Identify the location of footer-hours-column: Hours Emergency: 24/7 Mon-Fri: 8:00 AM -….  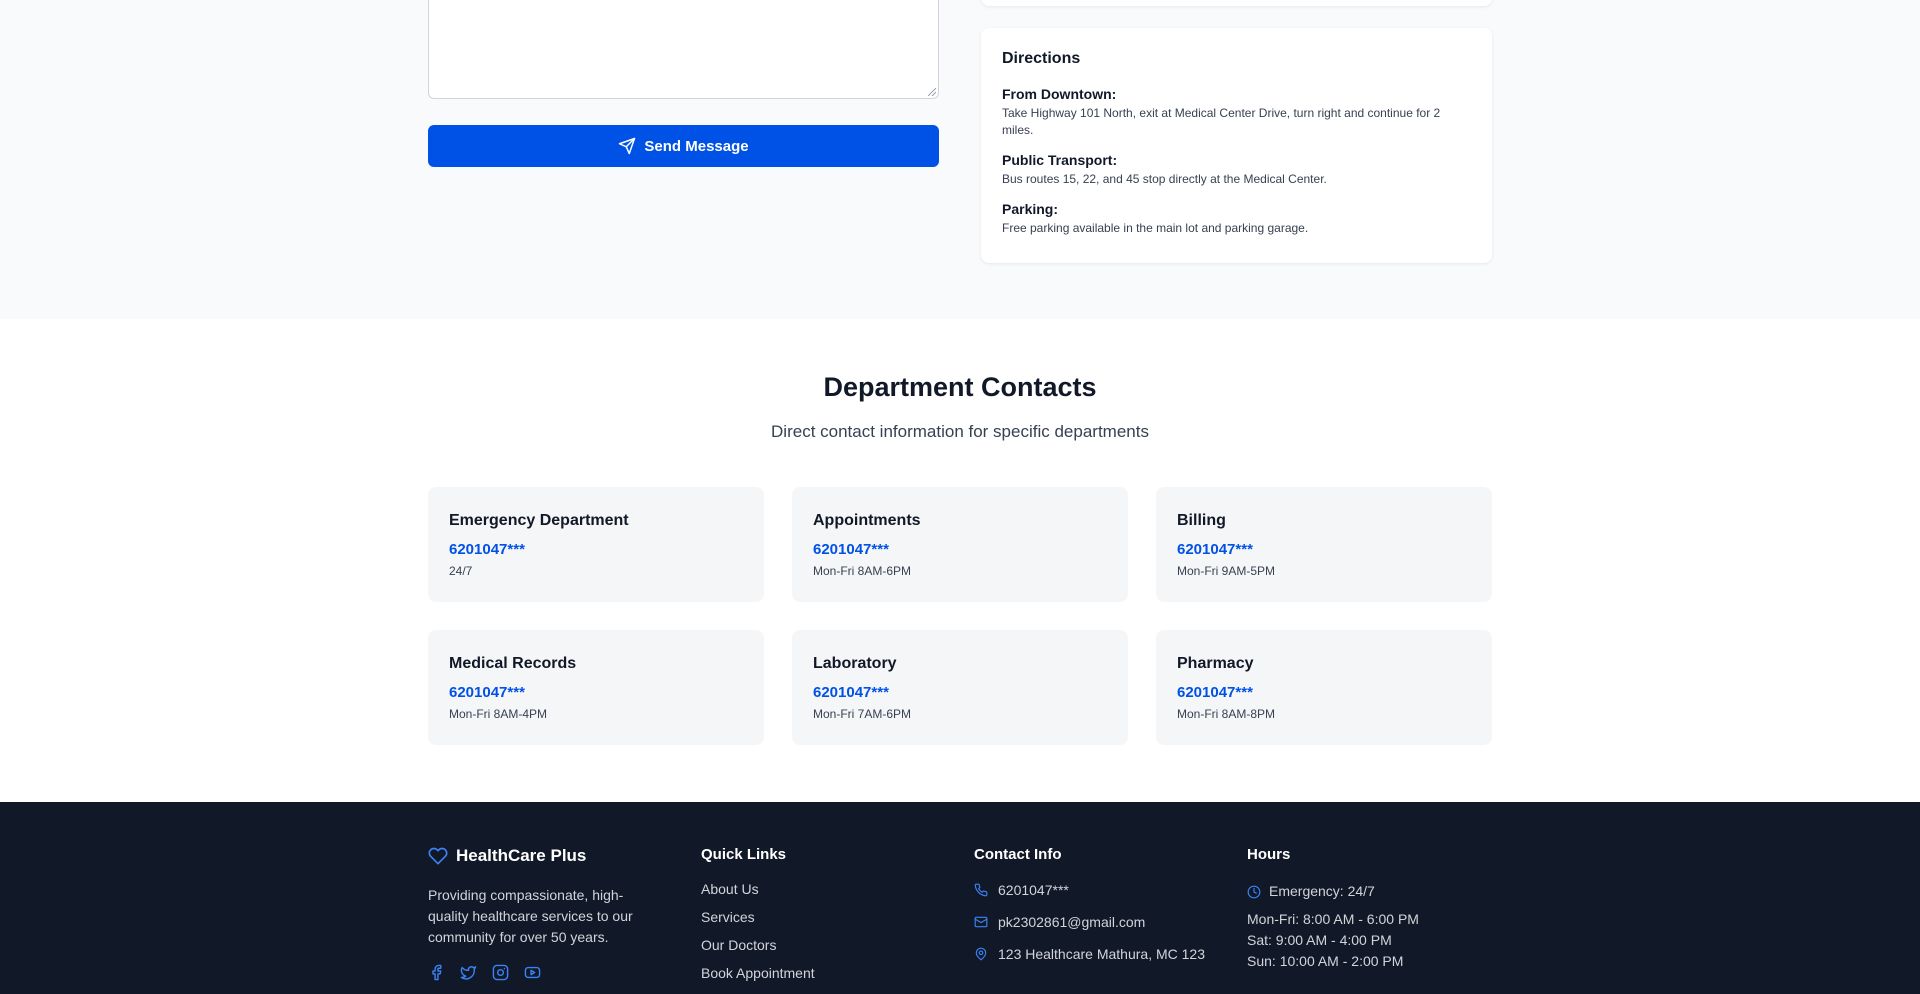
(1333, 909).